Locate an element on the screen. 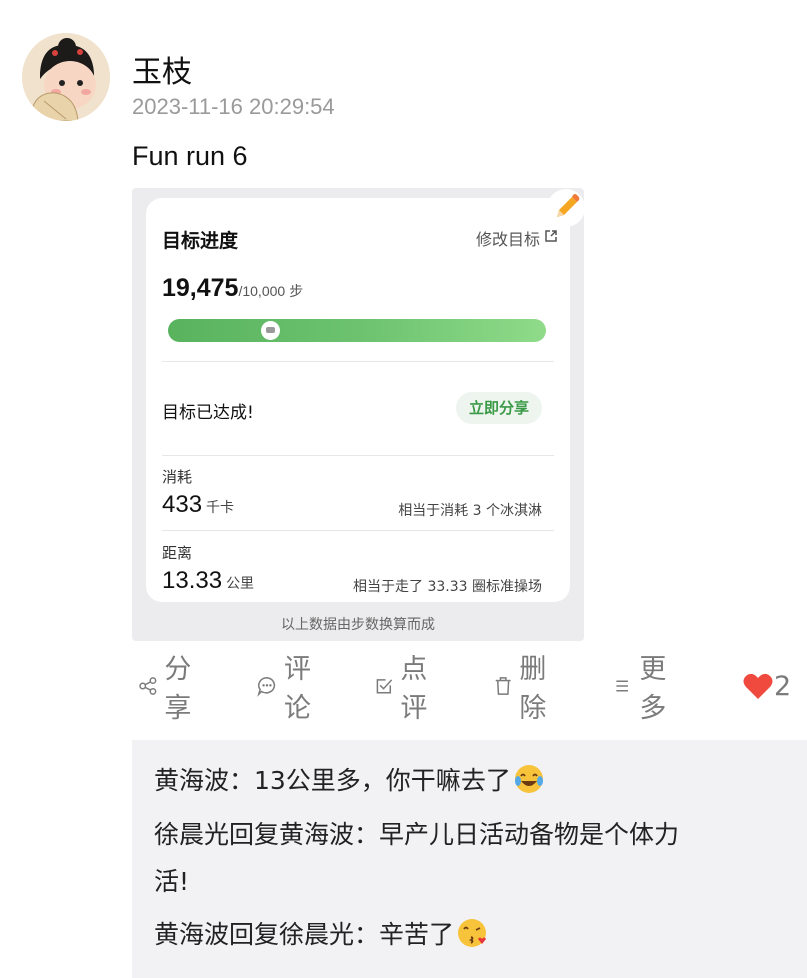 Image resolution: width=807 pixels, height=978 pixels. comment-icon is located at coordinates (266, 687).